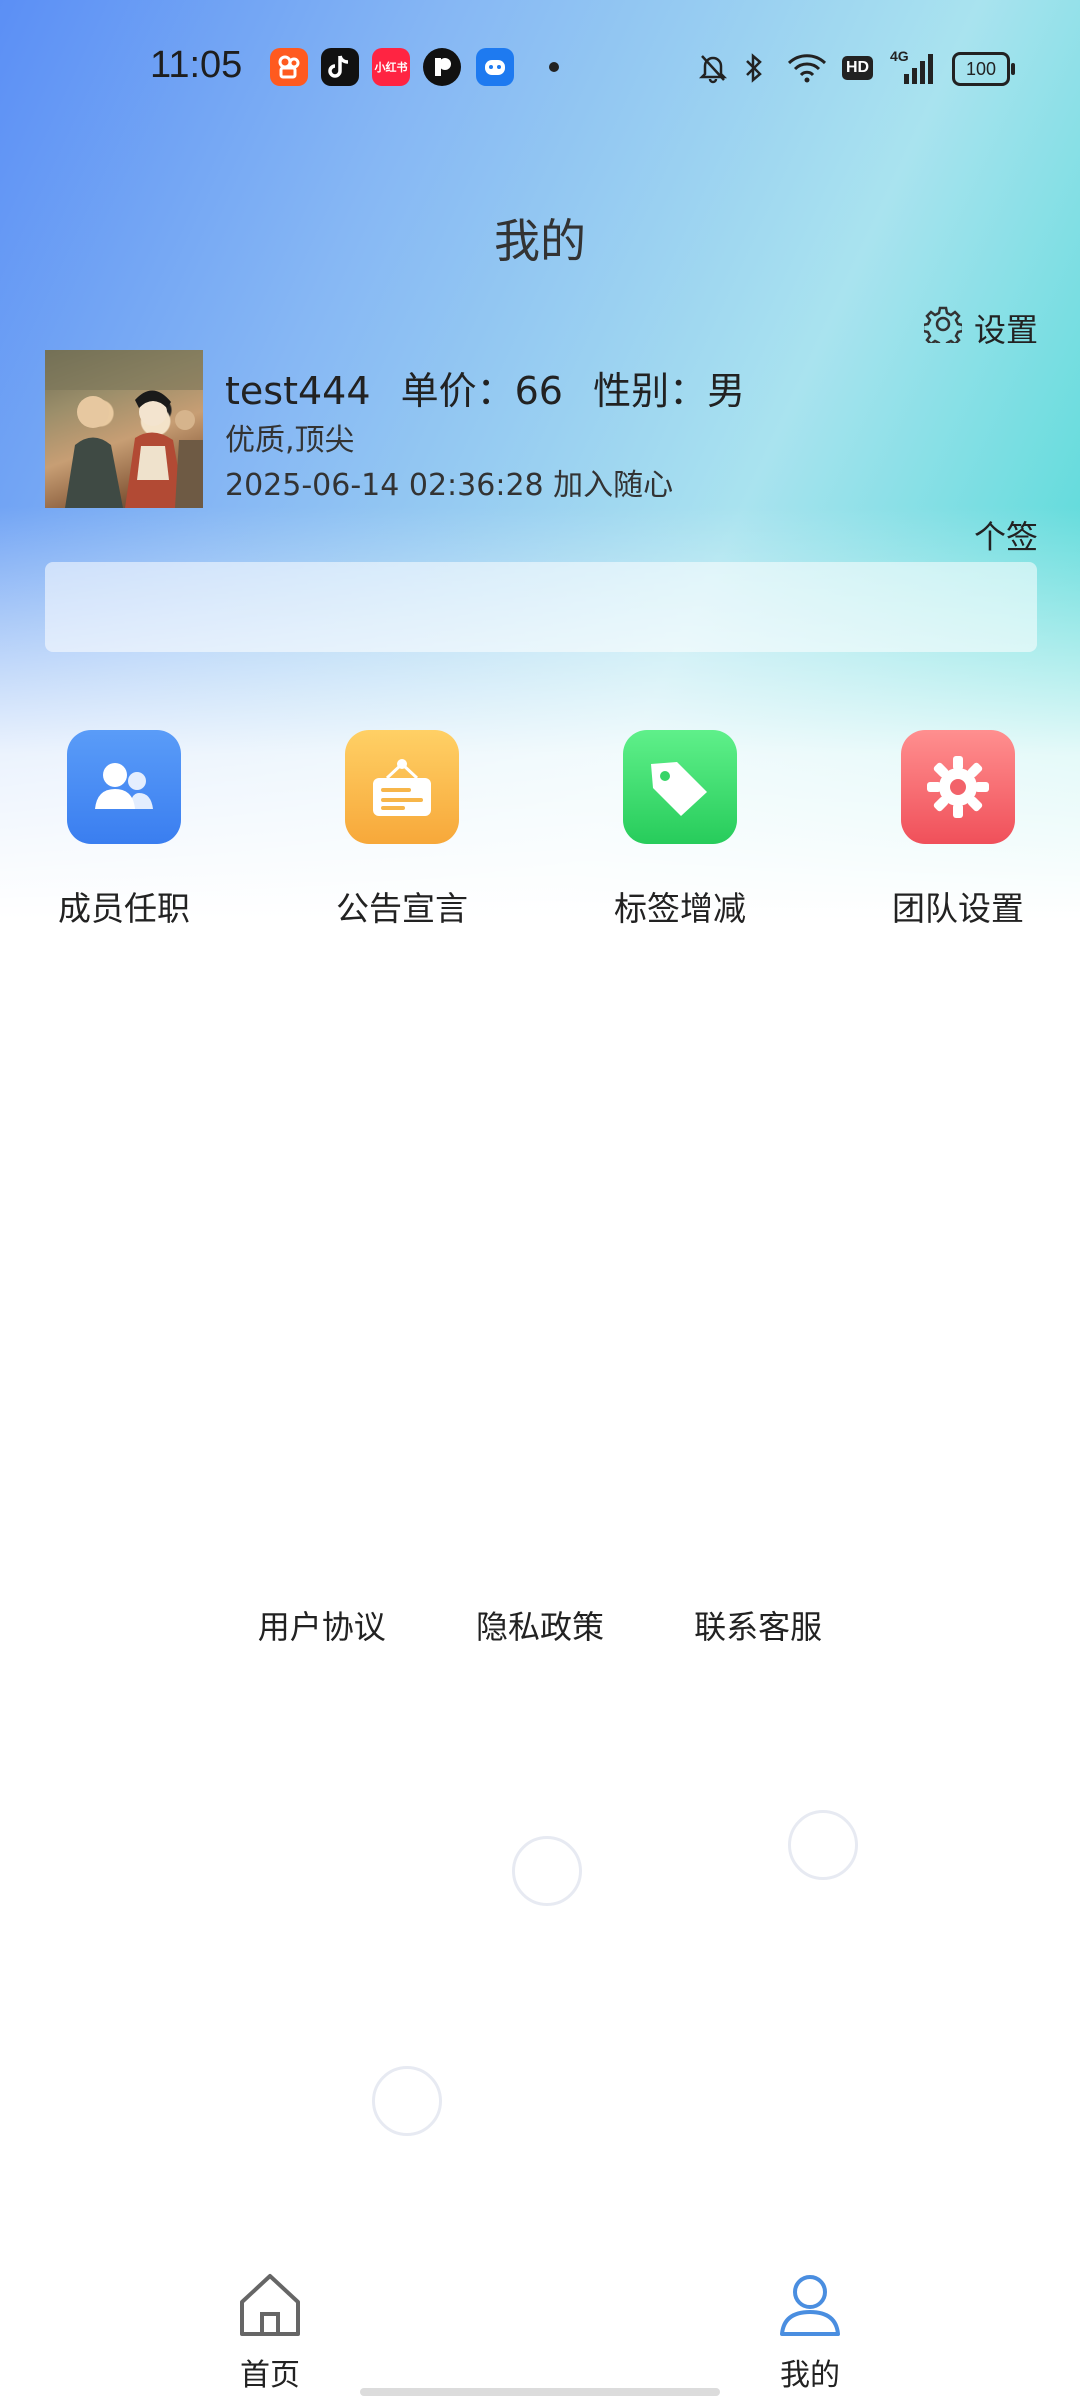 Image resolution: width=1080 pixels, height=2400 pixels. Describe the element at coordinates (289, 67) in the screenshot. I see `kuaishou-icon` at that location.